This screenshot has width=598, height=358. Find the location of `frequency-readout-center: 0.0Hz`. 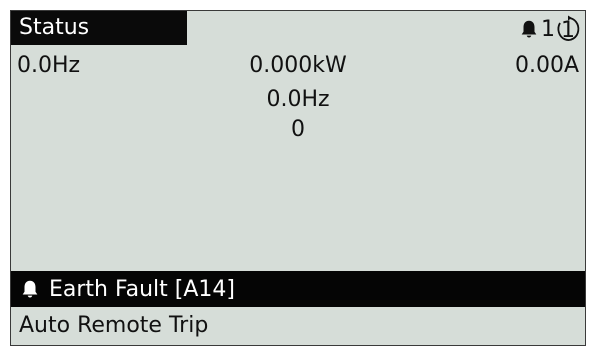

frequency-readout-center: 0.0Hz is located at coordinates (298, 99).